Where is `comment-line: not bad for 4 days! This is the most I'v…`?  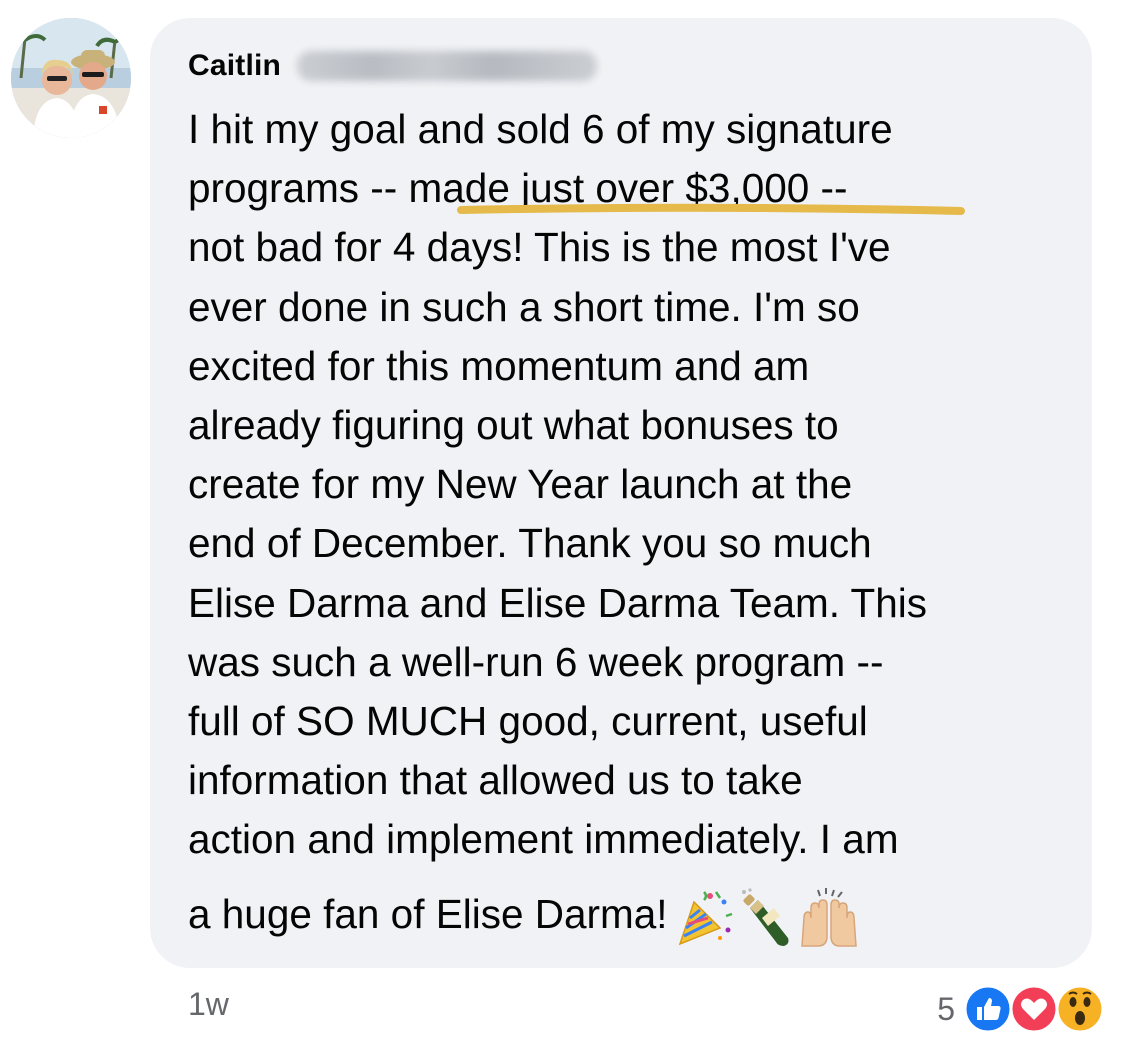
comment-line: not bad for 4 days! This is the most I'v… is located at coordinates (539, 247).